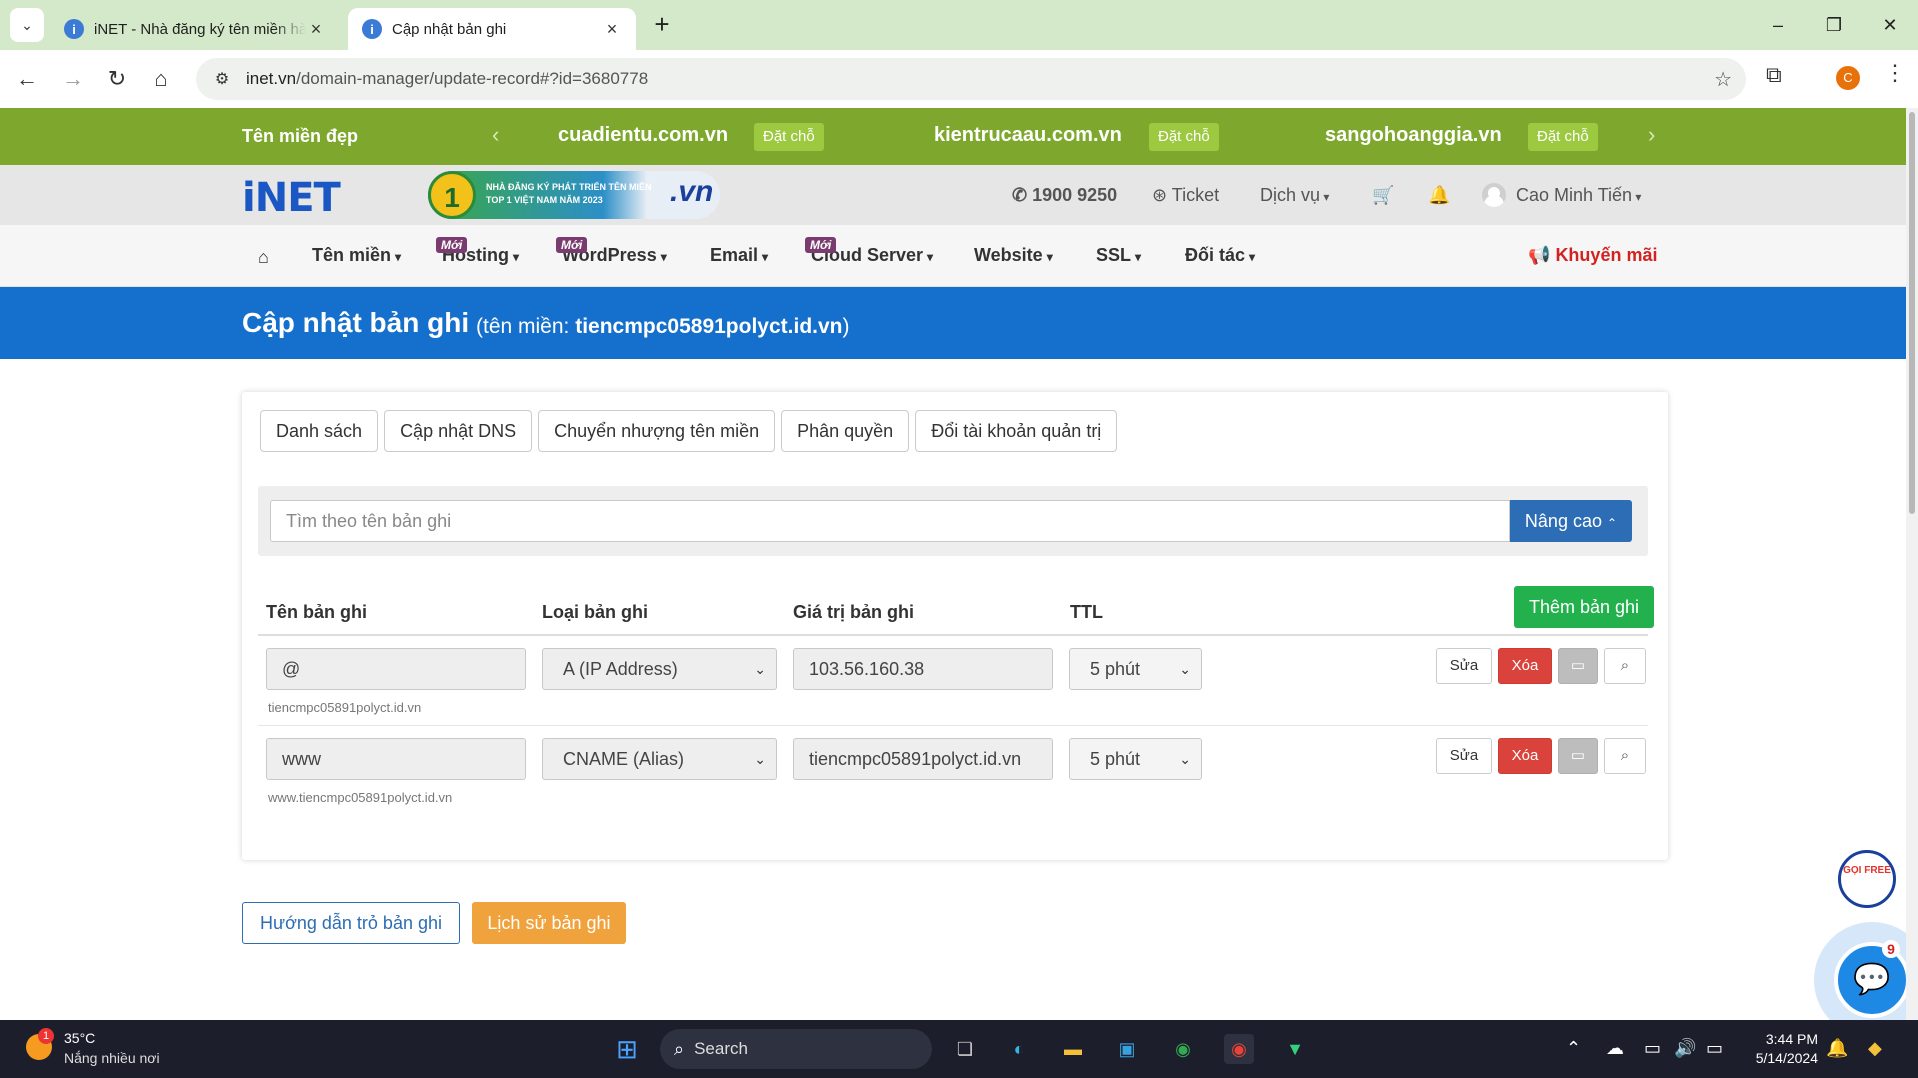 Image resolution: width=1918 pixels, height=1078 pixels. What do you see at coordinates (662, 25) in the screenshot?
I see `new-tab-button: +` at bounding box center [662, 25].